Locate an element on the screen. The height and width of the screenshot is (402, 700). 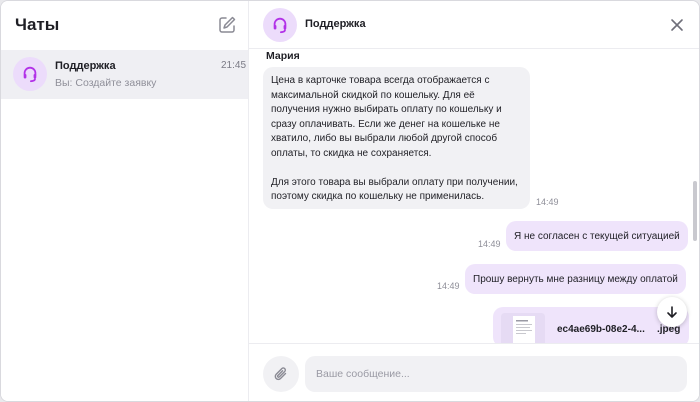
arrow-down-icon is located at coordinates (672, 312).